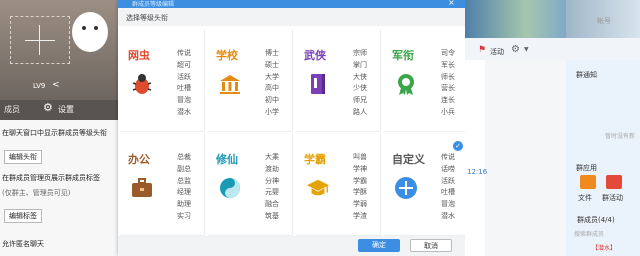 The height and width of the screenshot is (256, 640). I want to click on tab-members: 成员, so click(12, 109).